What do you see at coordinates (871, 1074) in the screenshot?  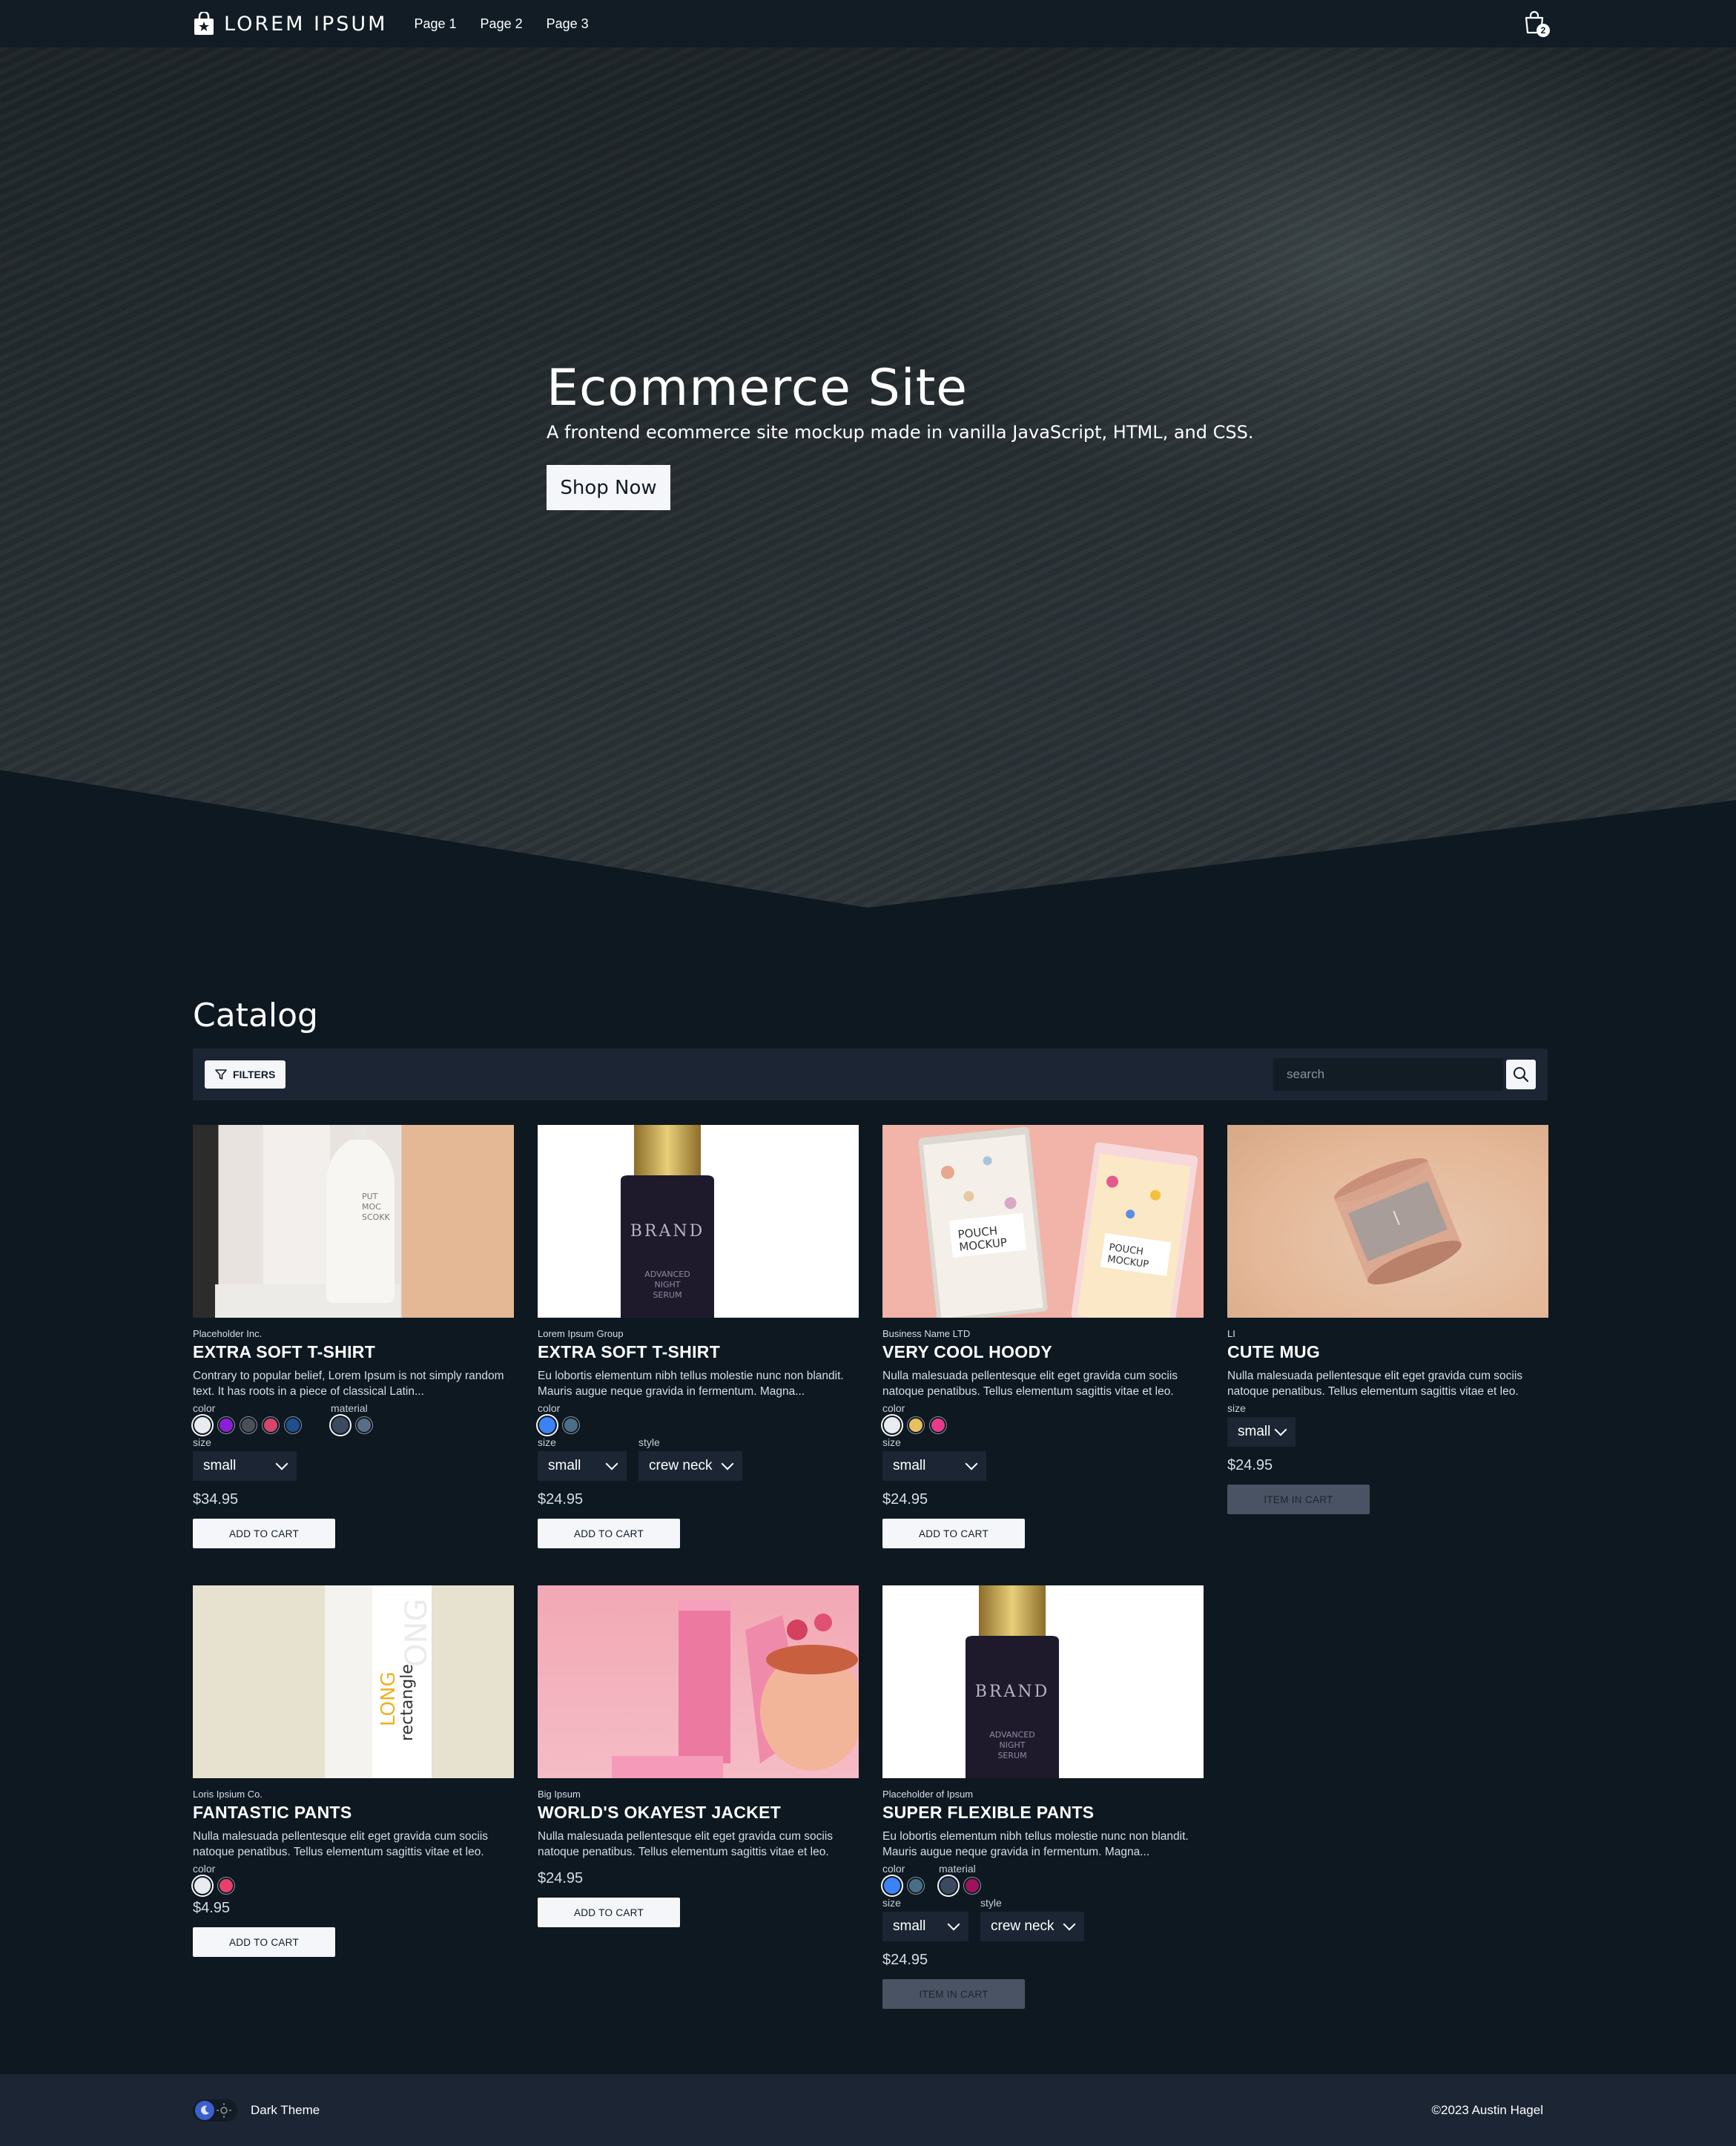 I see `catalog-toolbar: FILTERS` at bounding box center [871, 1074].